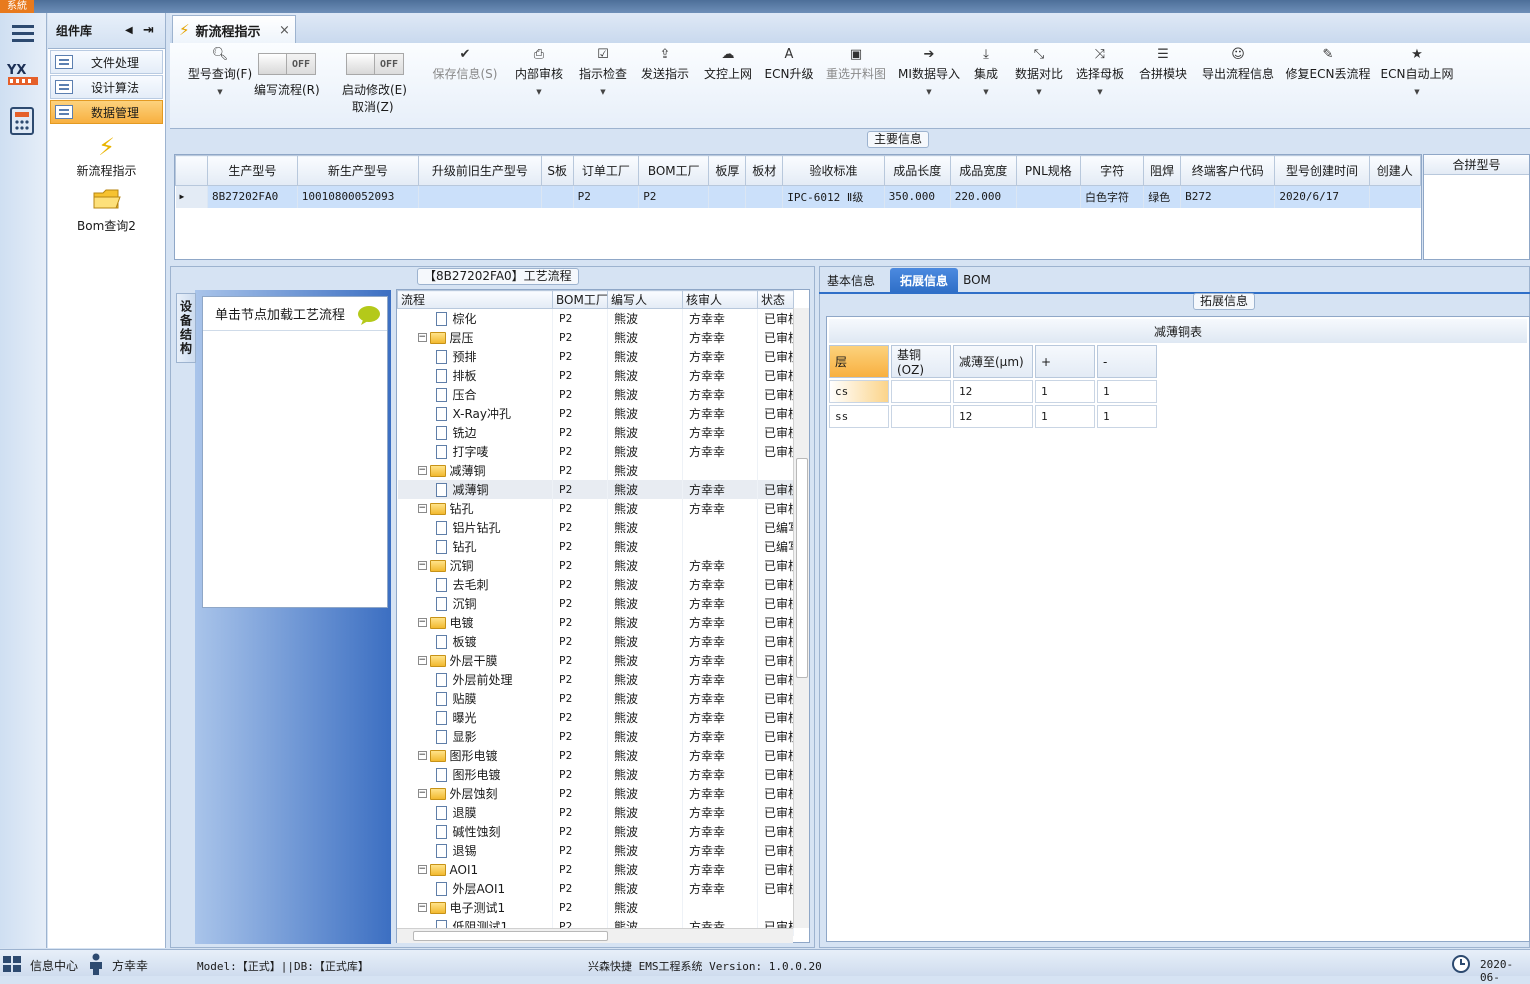  What do you see at coordinates (595, 451) in the screenshot?
I see `tree-row: 打字唛 P2熊波方幸幸已审核` at bounding box center [595, 451].